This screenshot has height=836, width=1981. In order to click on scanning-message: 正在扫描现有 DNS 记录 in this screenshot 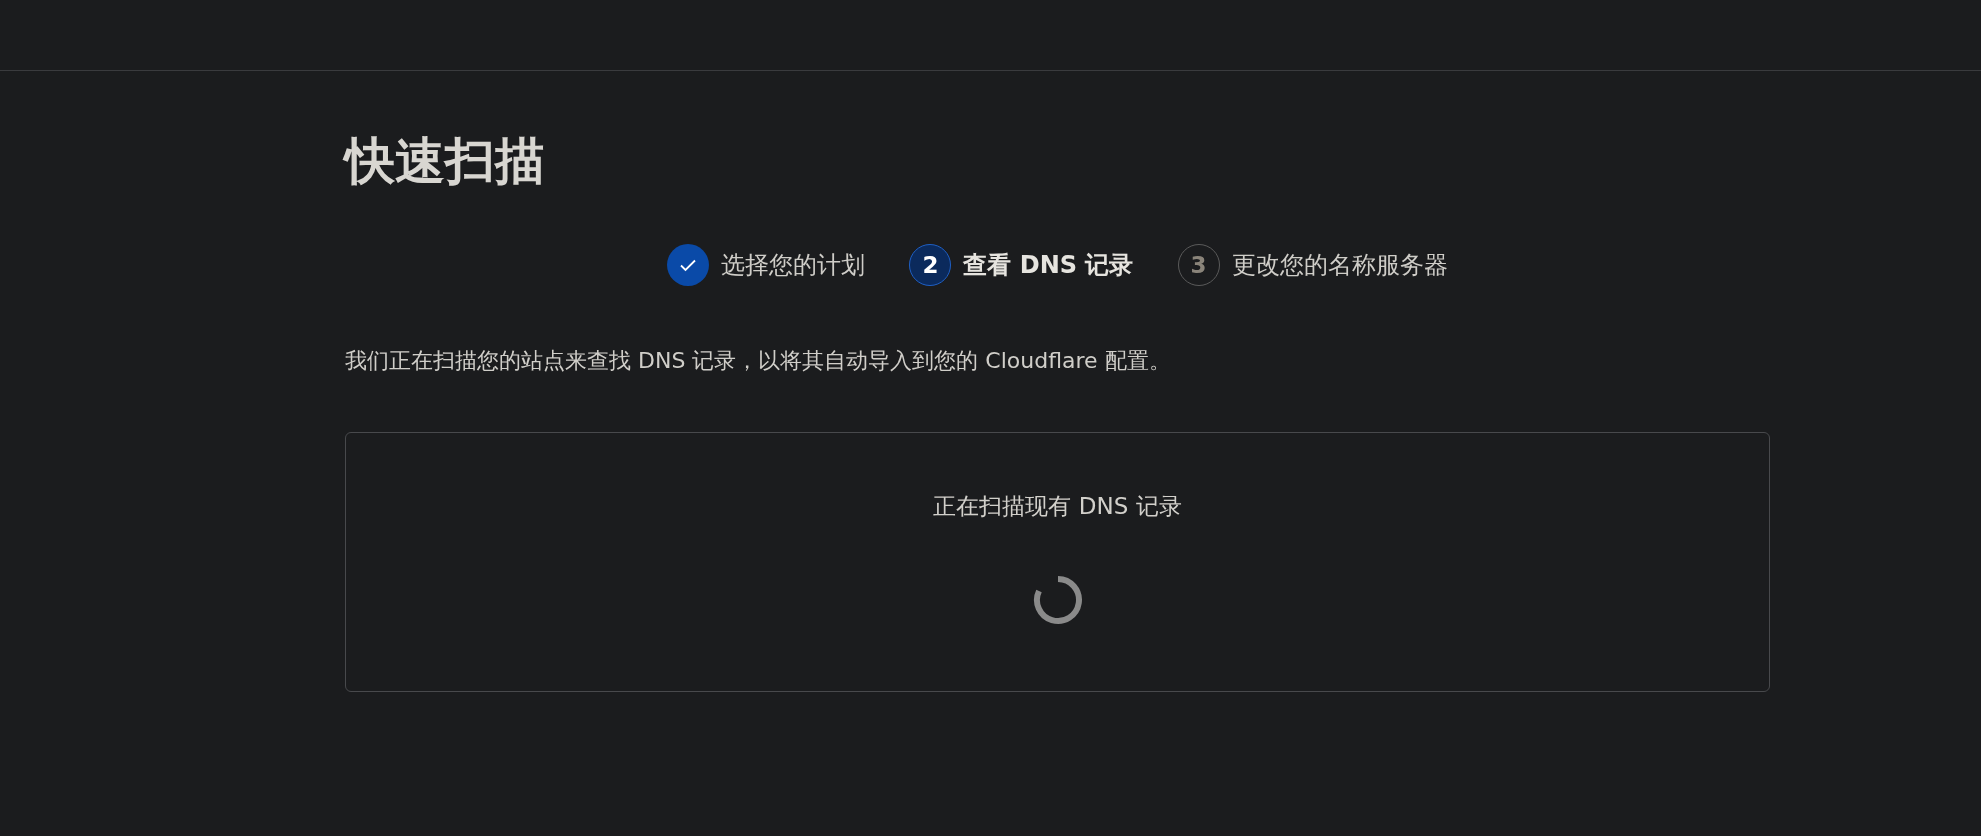, I will do `click(1057, 506)`.